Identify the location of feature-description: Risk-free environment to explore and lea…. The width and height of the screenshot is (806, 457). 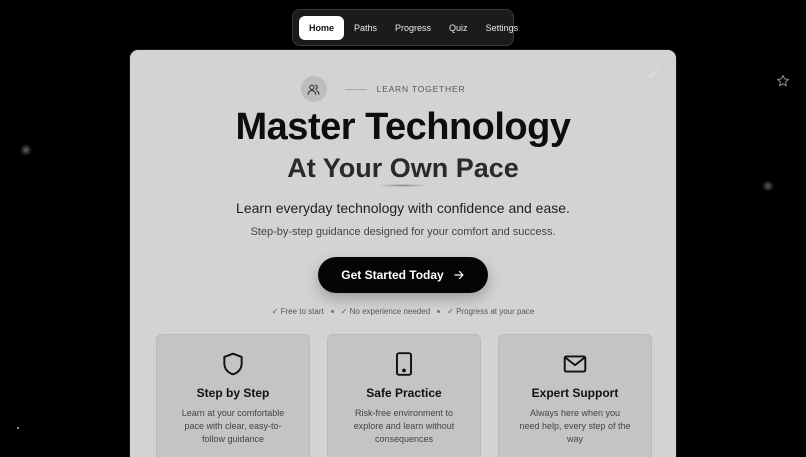
(404, 426).